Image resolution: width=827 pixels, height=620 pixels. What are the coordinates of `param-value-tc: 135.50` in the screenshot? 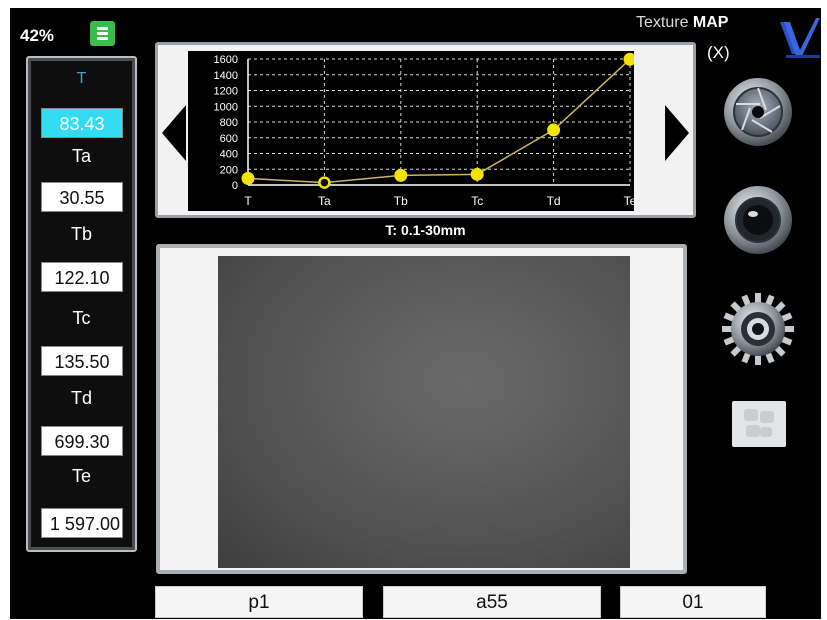 It's located at (82, 361).